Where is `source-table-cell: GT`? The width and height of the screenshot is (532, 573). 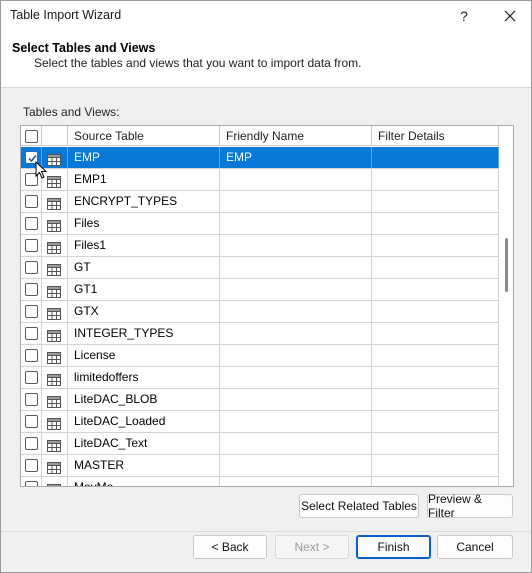 source-table-cell: GT is located at coordinates (144, 267).